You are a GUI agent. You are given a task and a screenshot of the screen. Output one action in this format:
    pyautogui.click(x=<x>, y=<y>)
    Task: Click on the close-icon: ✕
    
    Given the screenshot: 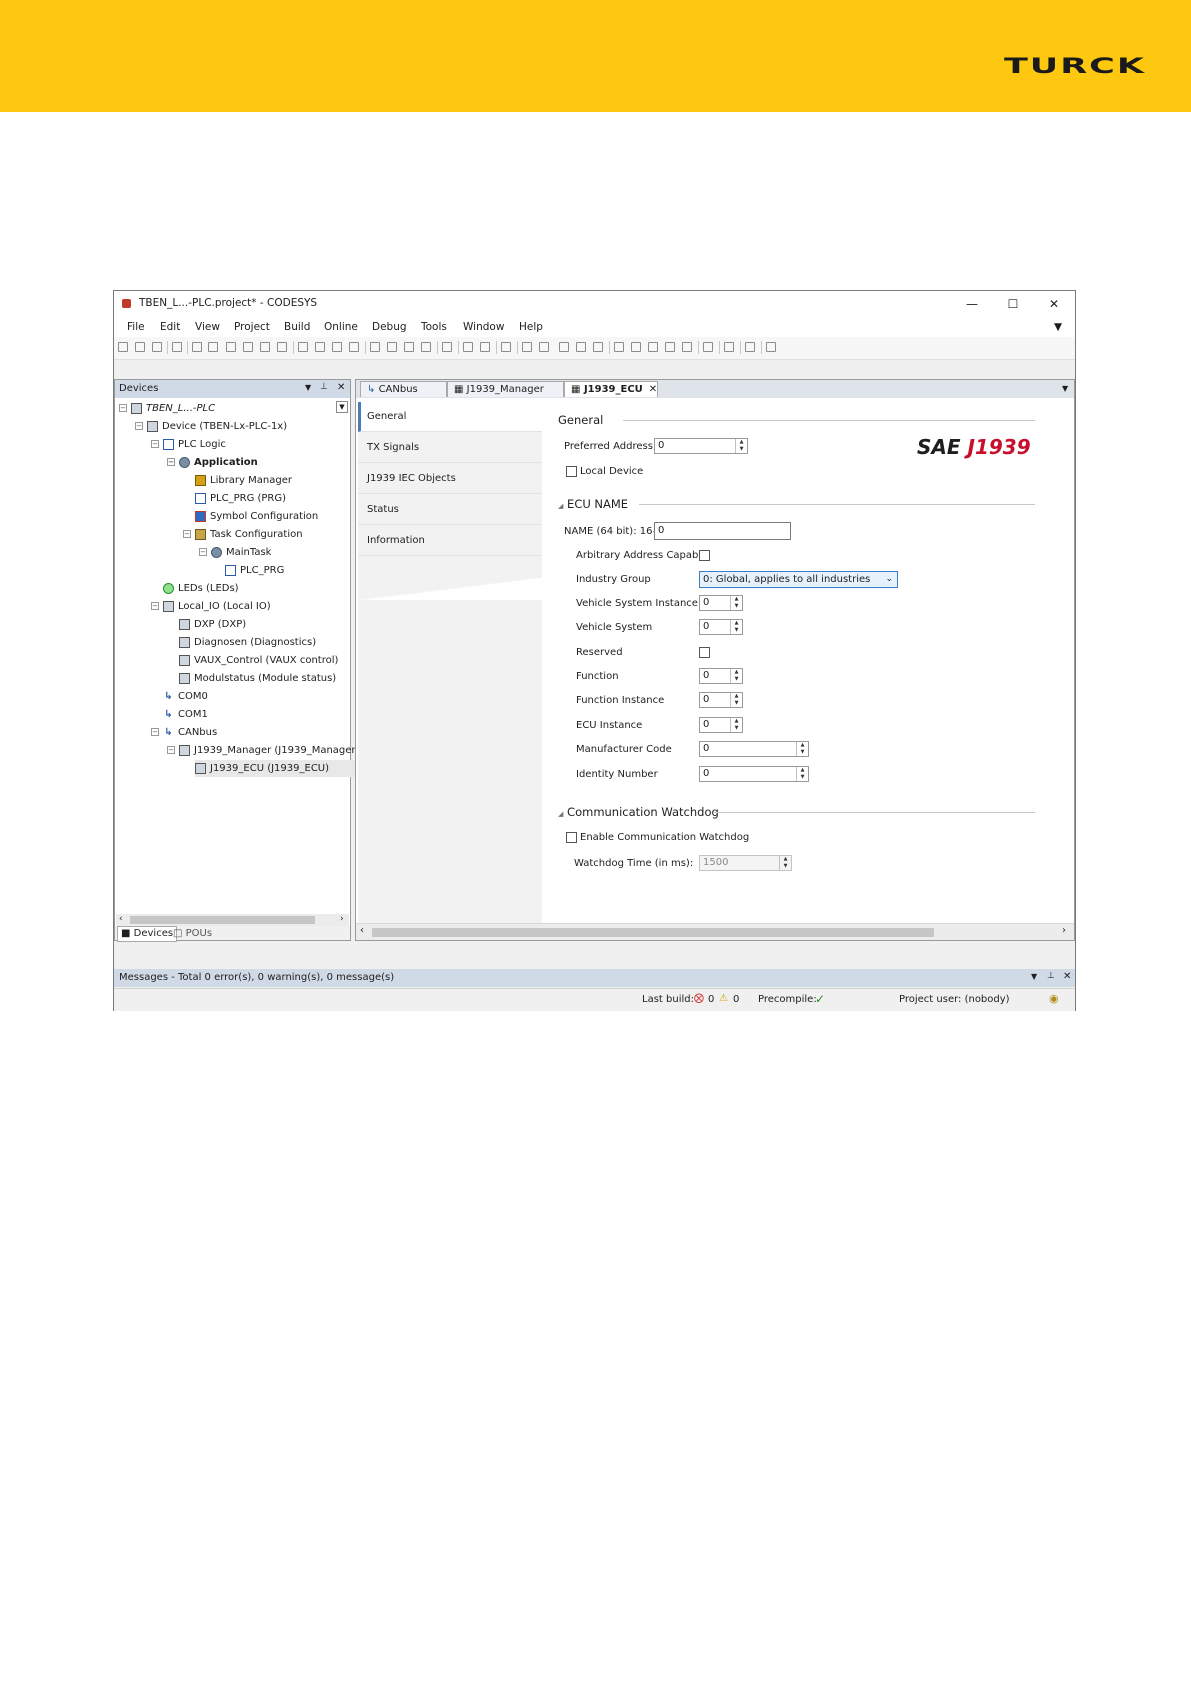 What is the action you would take?
    pyautogui.click(x=1054, y=304)
    